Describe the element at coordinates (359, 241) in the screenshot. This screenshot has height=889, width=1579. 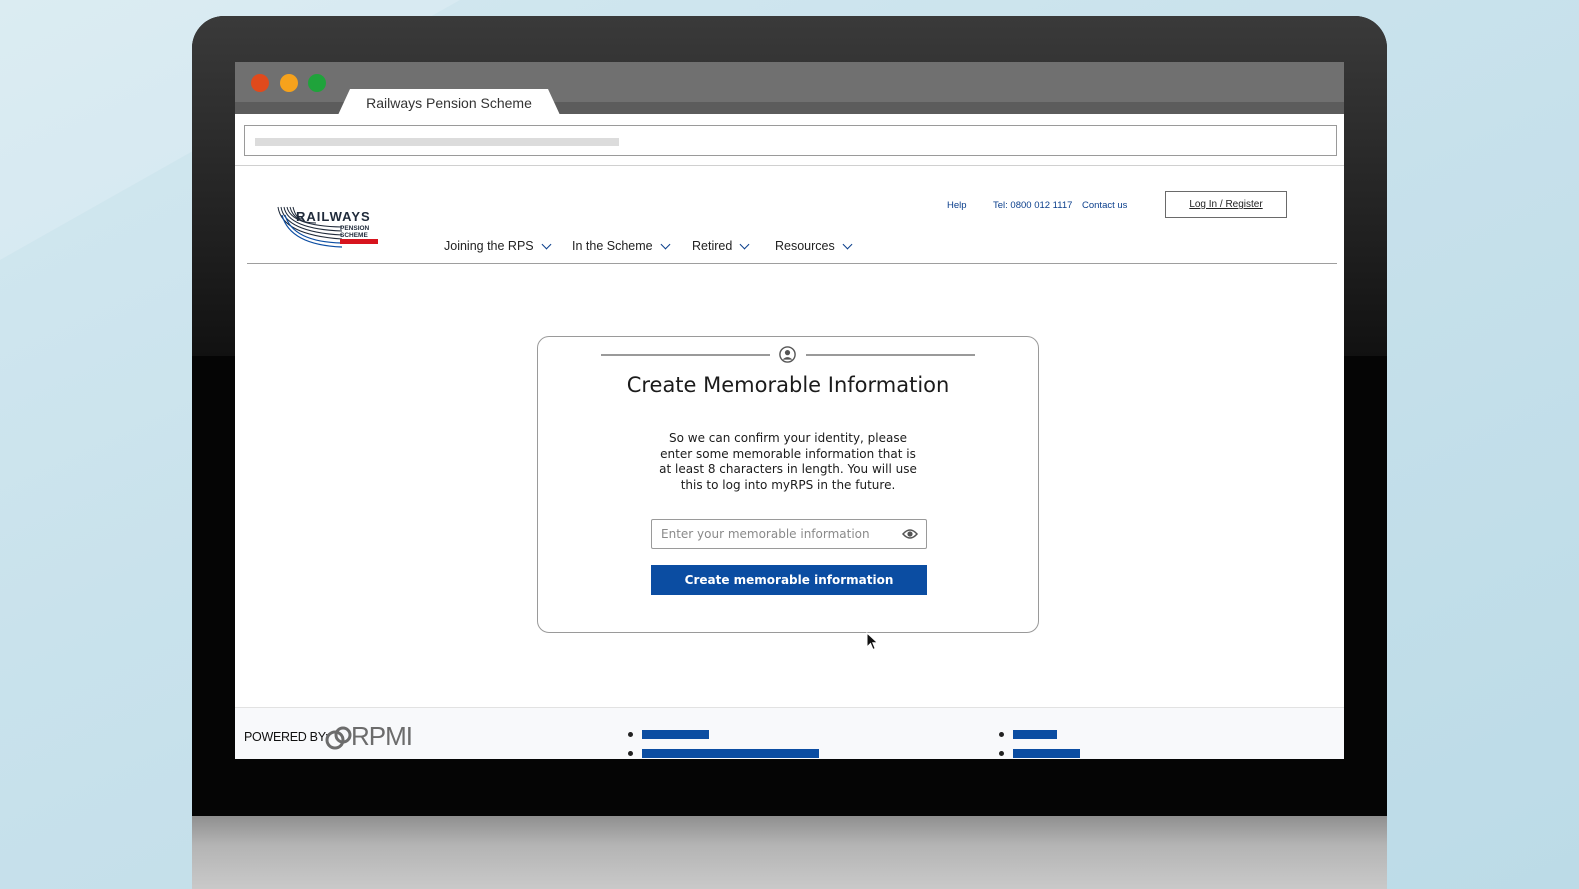
I see `logo-red-bar` at that location.